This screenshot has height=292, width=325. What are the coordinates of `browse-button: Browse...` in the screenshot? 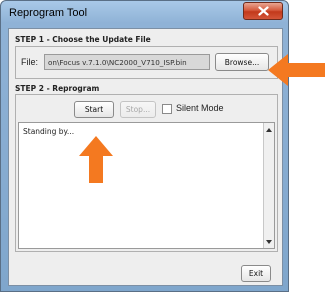 It's located at (242, 62).